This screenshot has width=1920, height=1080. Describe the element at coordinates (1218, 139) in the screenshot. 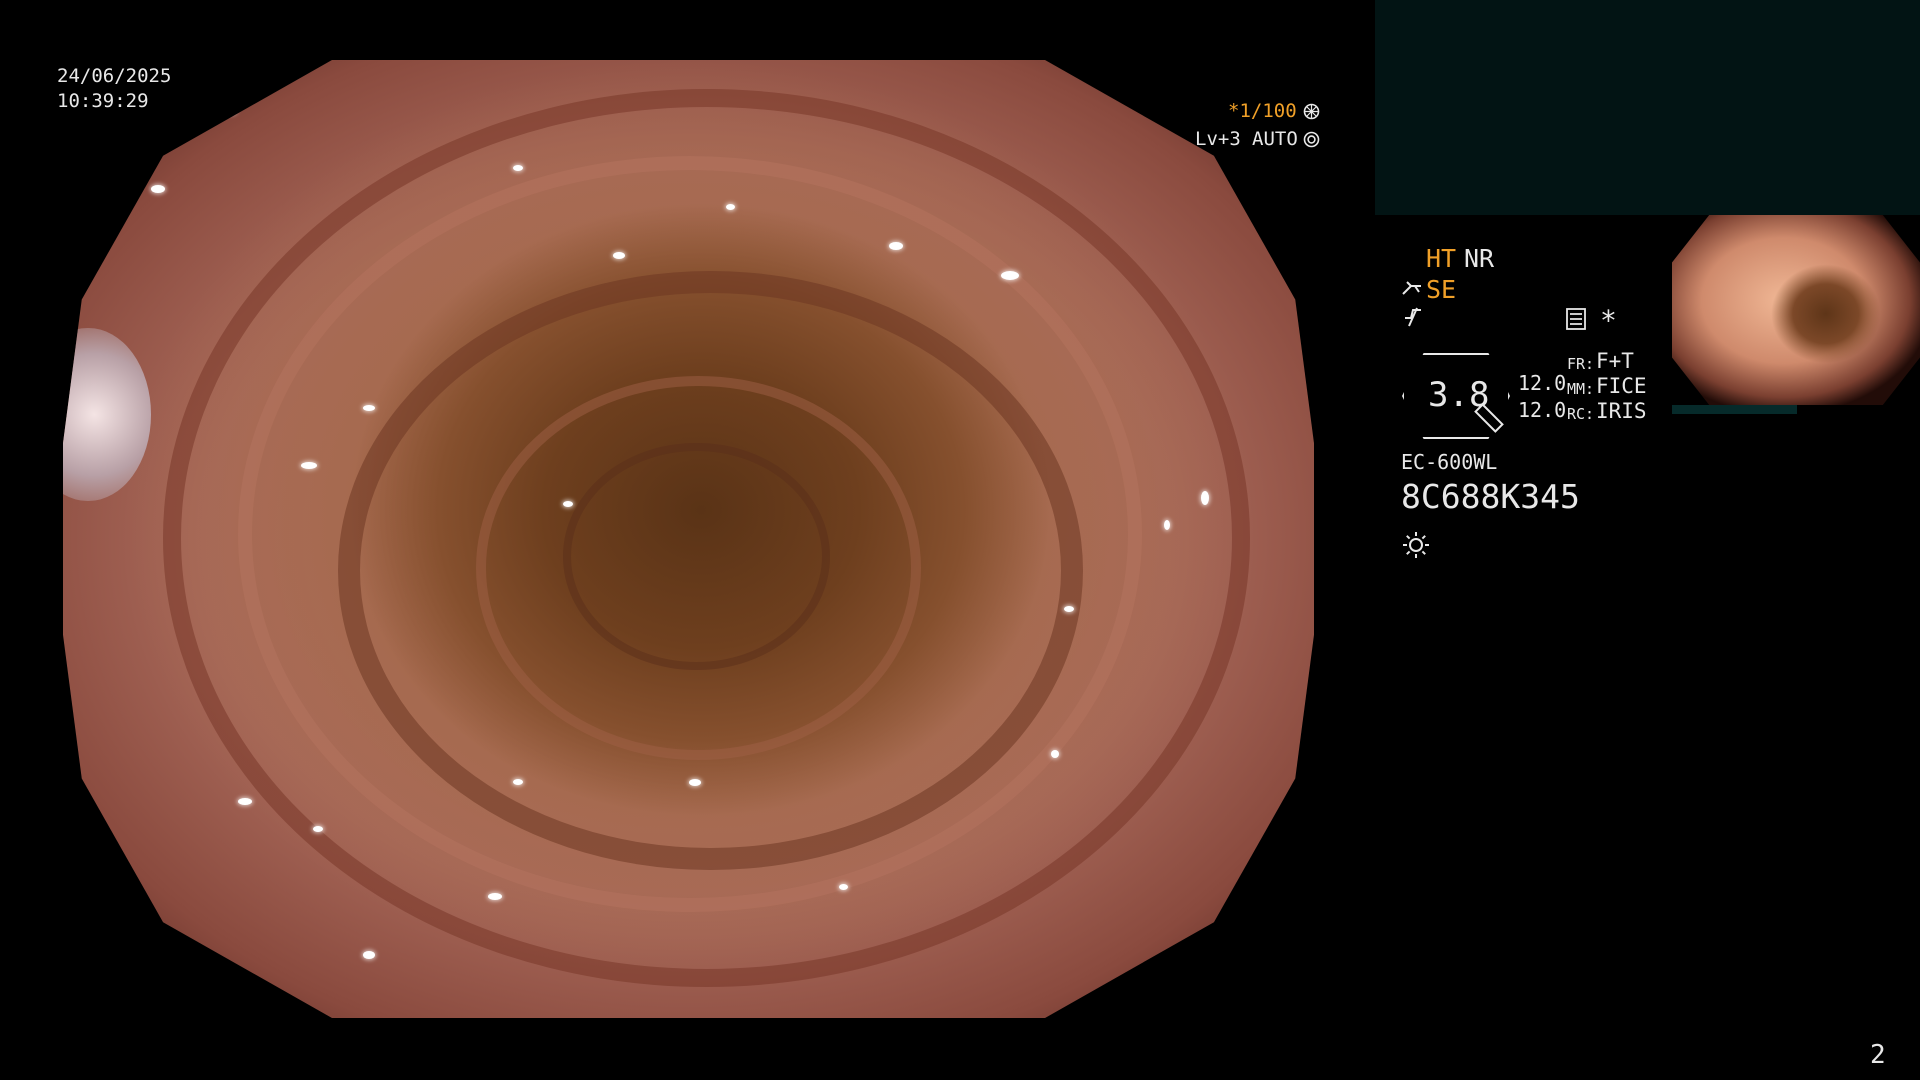

I see `level-text: Lv+3` at that location.